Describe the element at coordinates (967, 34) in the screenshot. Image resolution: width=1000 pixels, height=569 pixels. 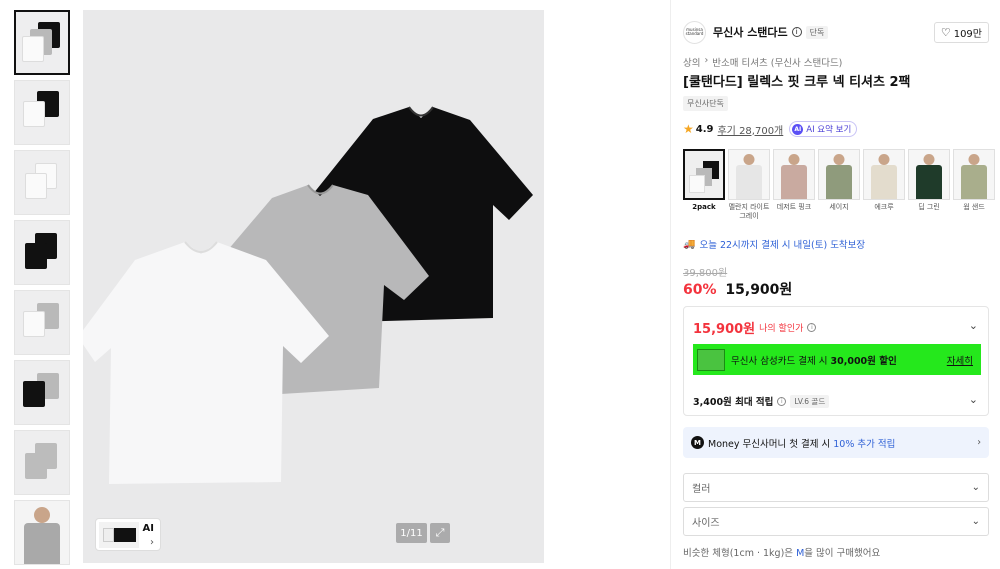
I see `like-count: 109만` at that location.